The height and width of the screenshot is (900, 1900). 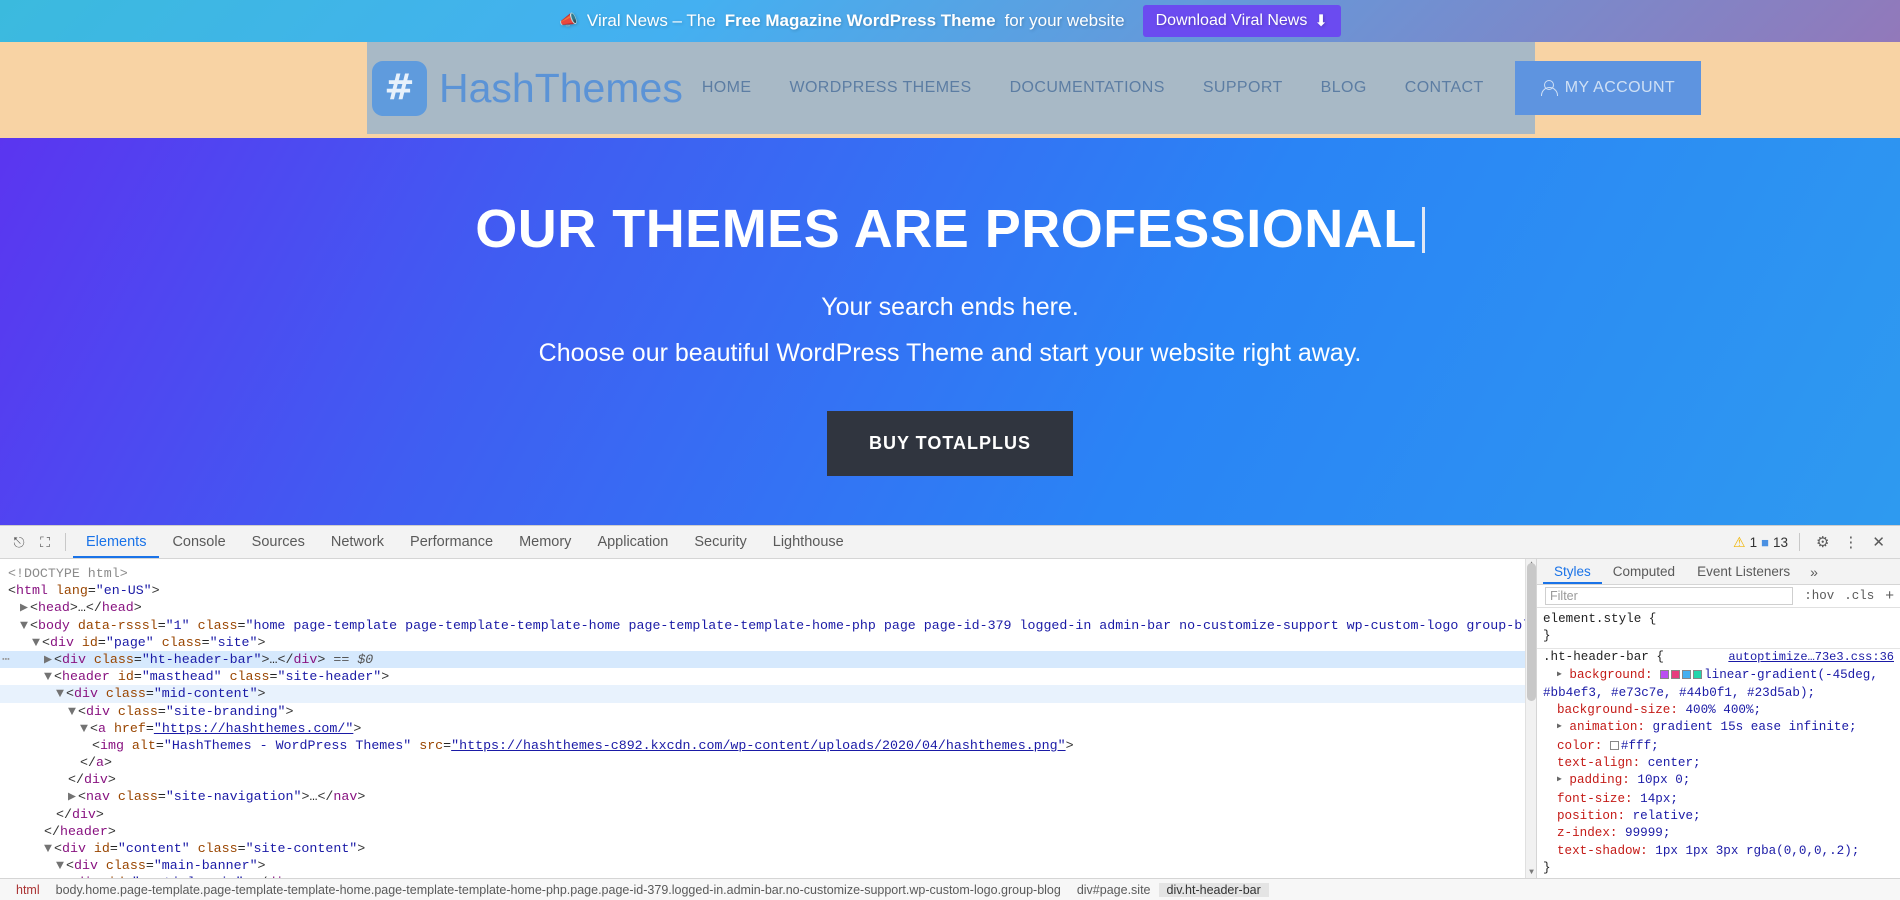 I want to click on style-declaration: ▶ animation: gradient 15s ease infinite;, so click(x=1718, y=728).